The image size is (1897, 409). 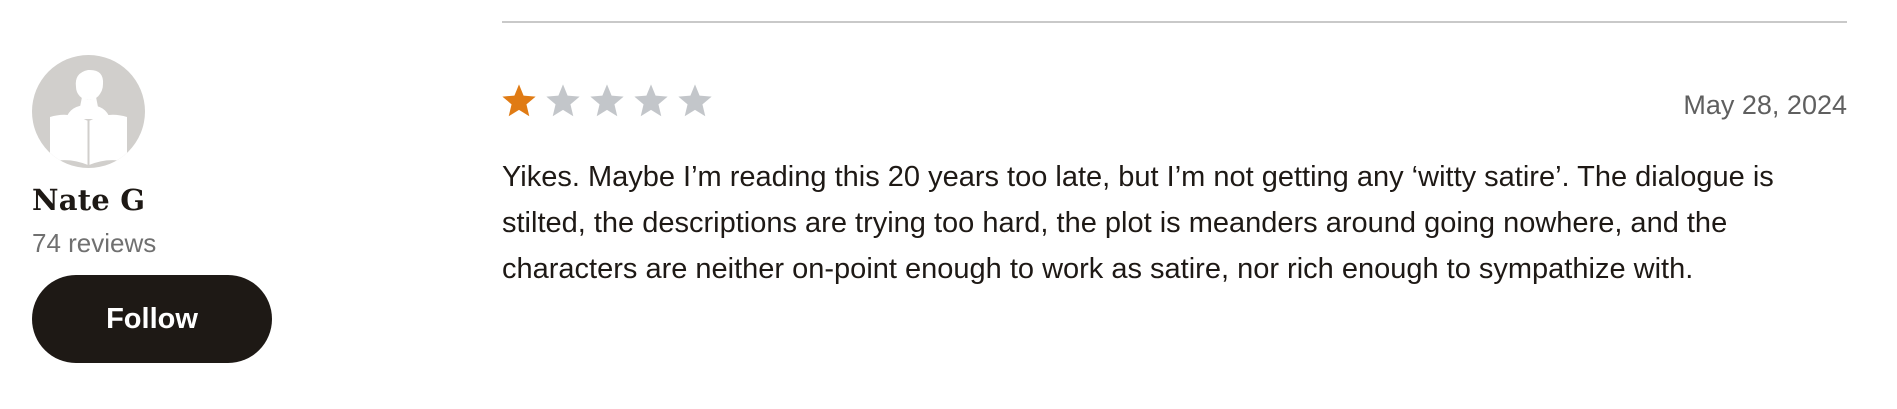 I want to click on reviewer-name: Nate G, so click(x=162, y=200).